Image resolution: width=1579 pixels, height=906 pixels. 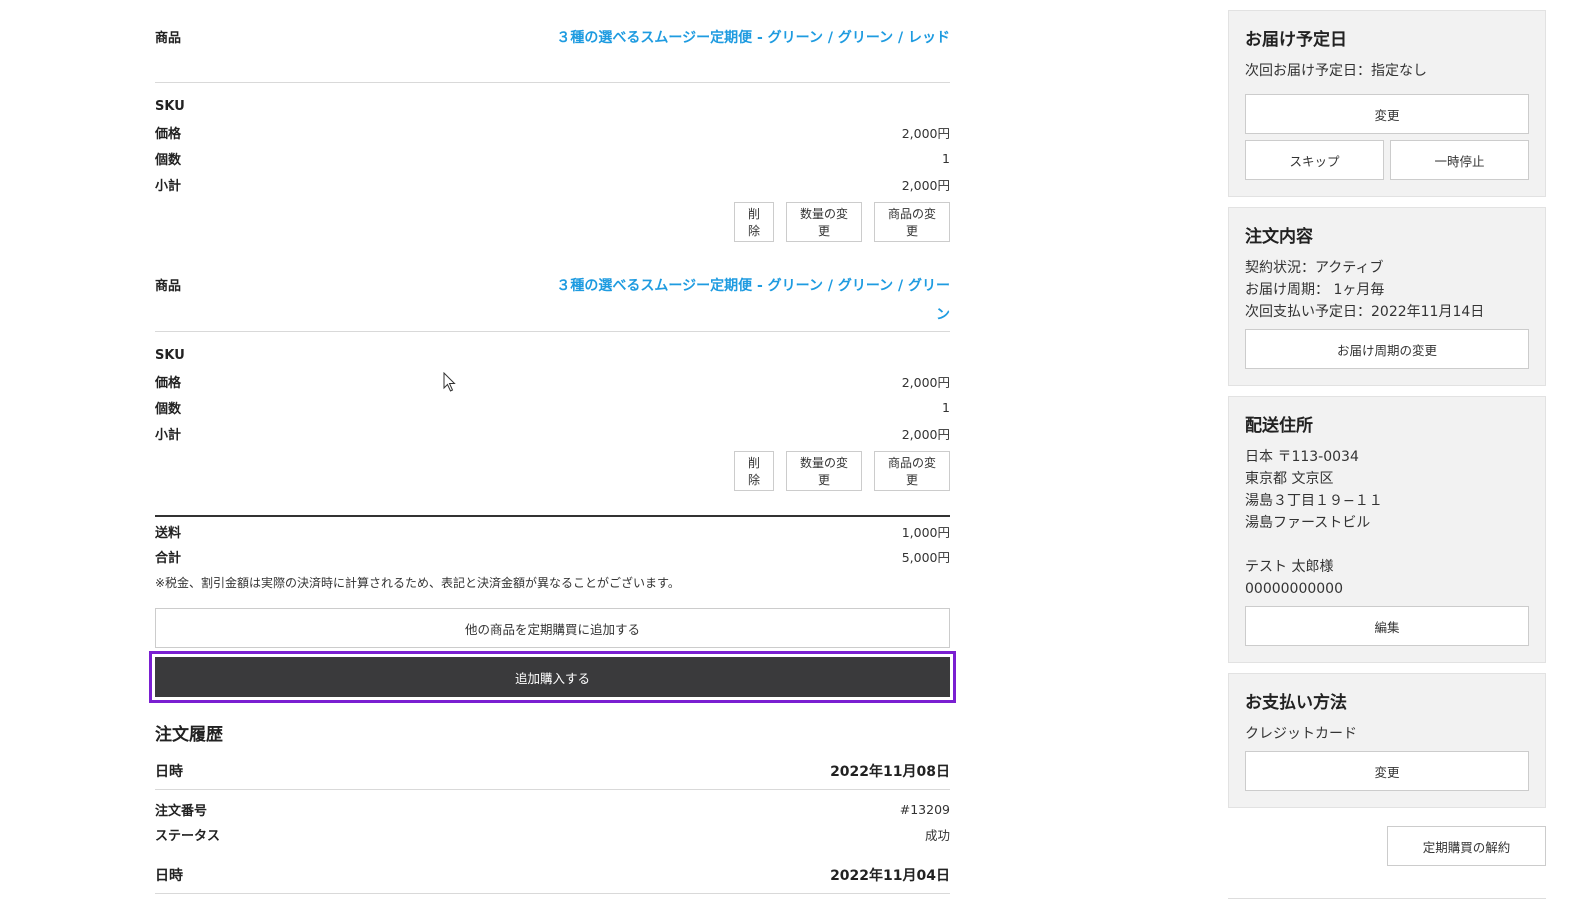 What do you see at coordinates (1387, 626) in the screenshot?
I see `edit-address-button: 編集` at bounding box center [1387, 626].